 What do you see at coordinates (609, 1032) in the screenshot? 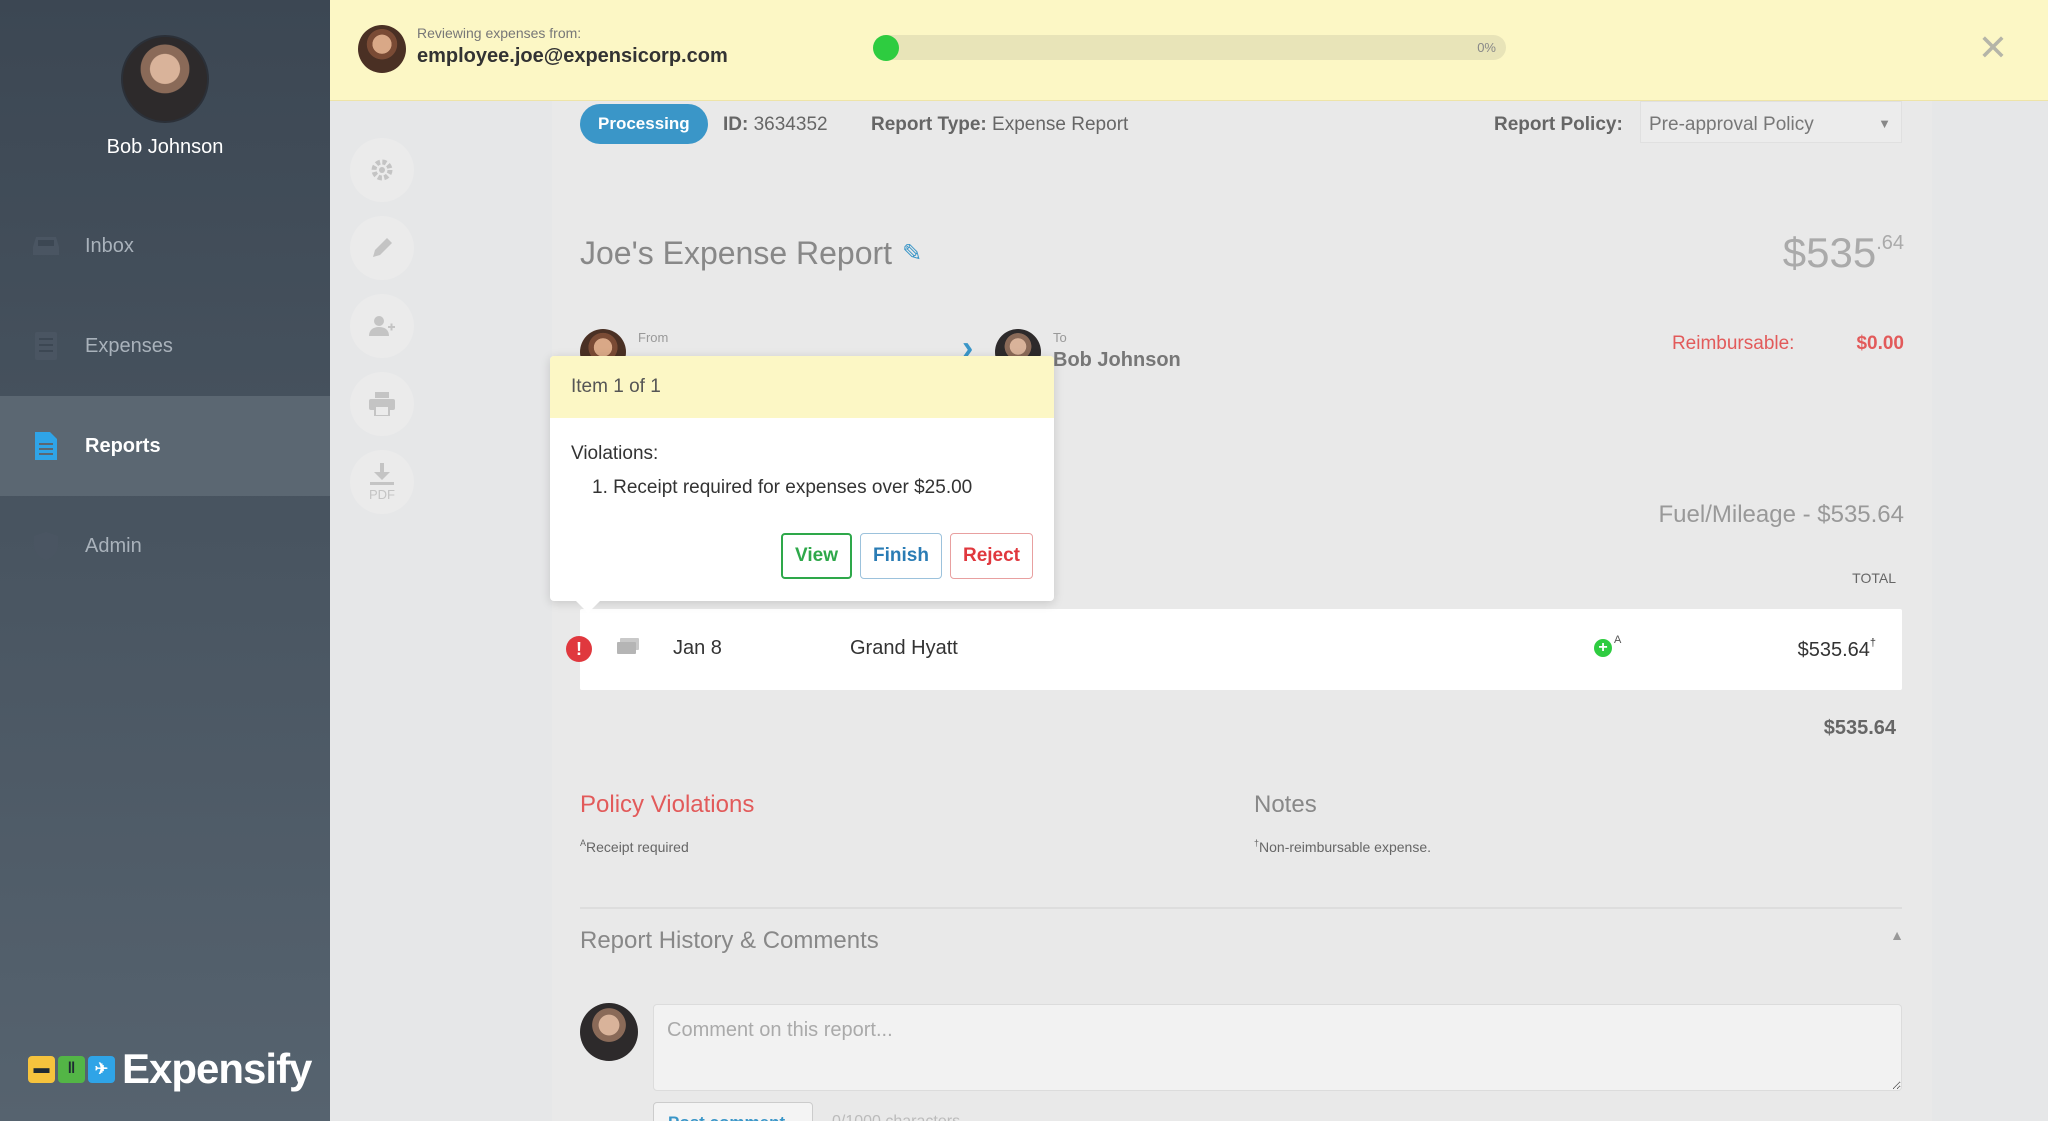
I see `commenter-avatar` at bounding box center [609, 1032].